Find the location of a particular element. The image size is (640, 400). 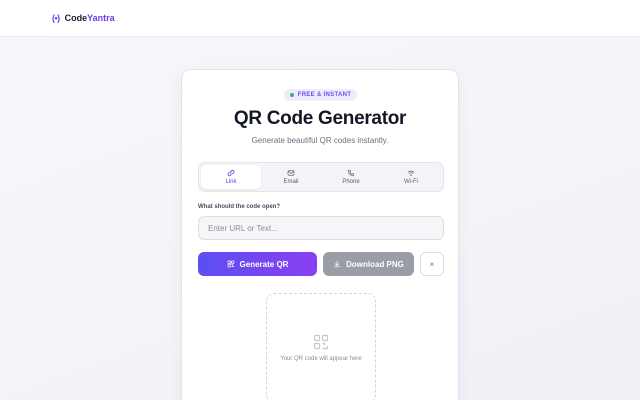

link-icon is located at coordinates (231, 173).